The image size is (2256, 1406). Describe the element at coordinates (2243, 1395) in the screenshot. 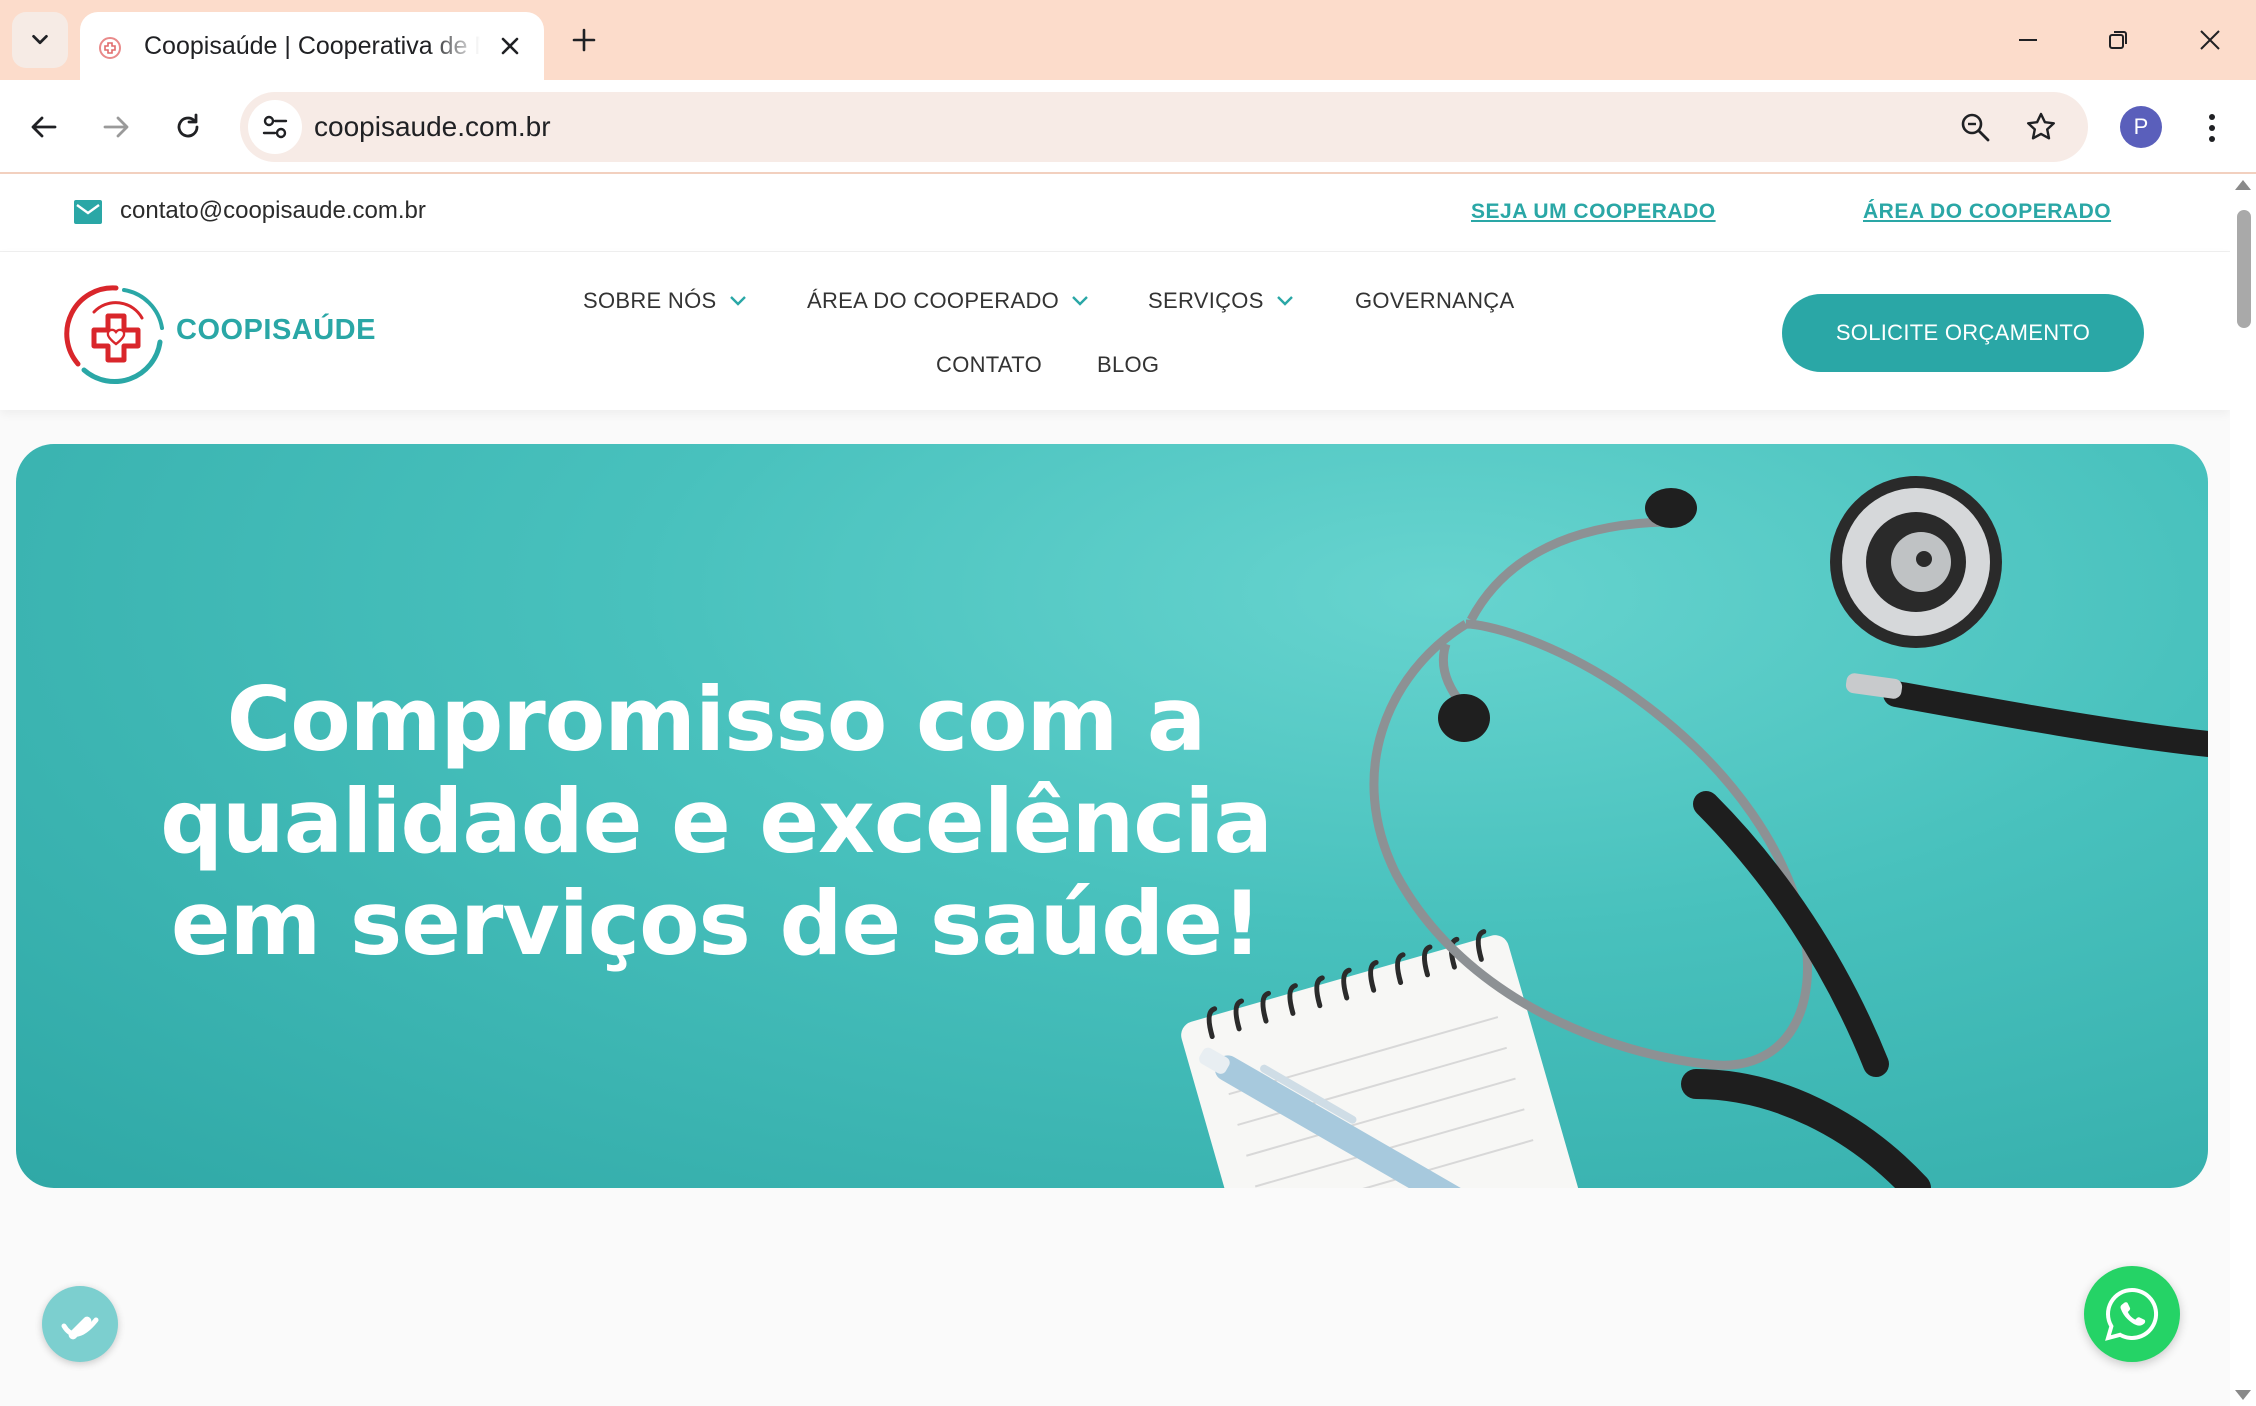

I see `scroll-down-arrow` at that location.